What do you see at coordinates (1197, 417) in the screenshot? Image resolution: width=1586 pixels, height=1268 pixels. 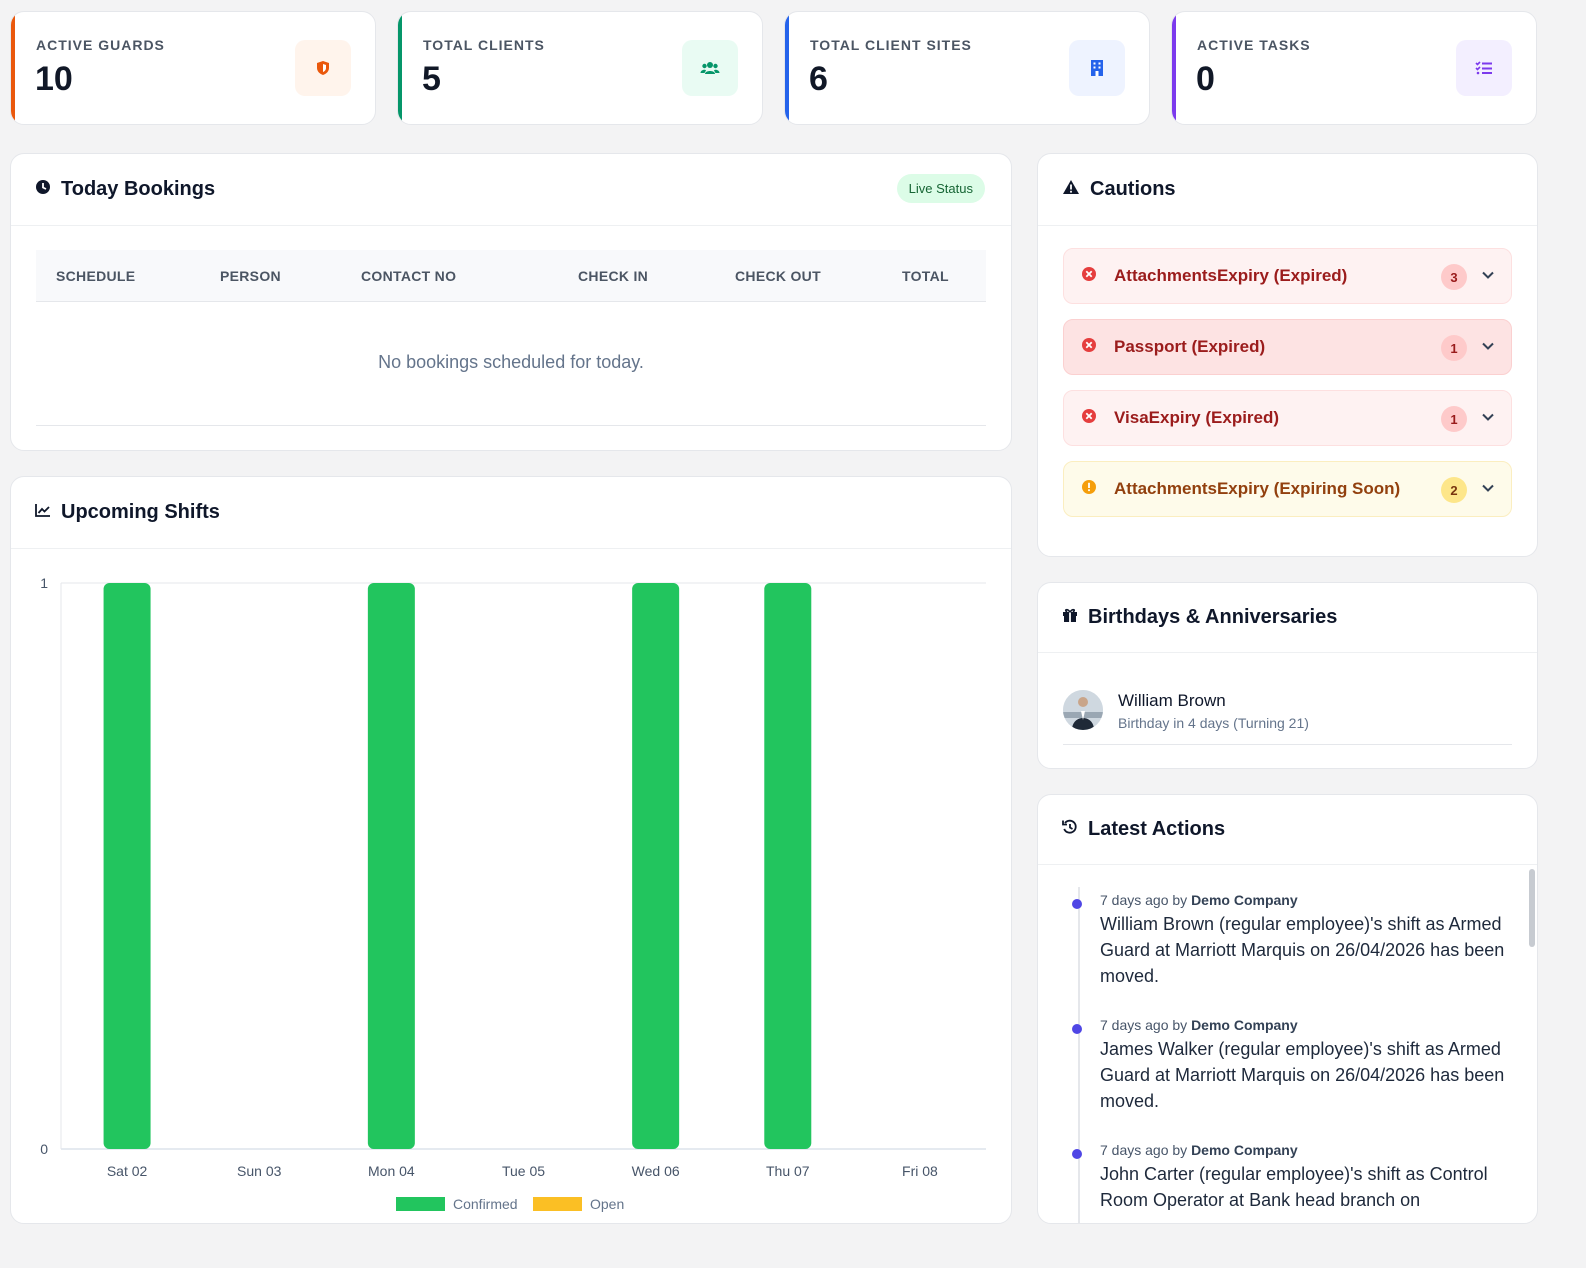 I see `caution-label: VisaExpiry (Expired)` at bounding box center [1197, 417].